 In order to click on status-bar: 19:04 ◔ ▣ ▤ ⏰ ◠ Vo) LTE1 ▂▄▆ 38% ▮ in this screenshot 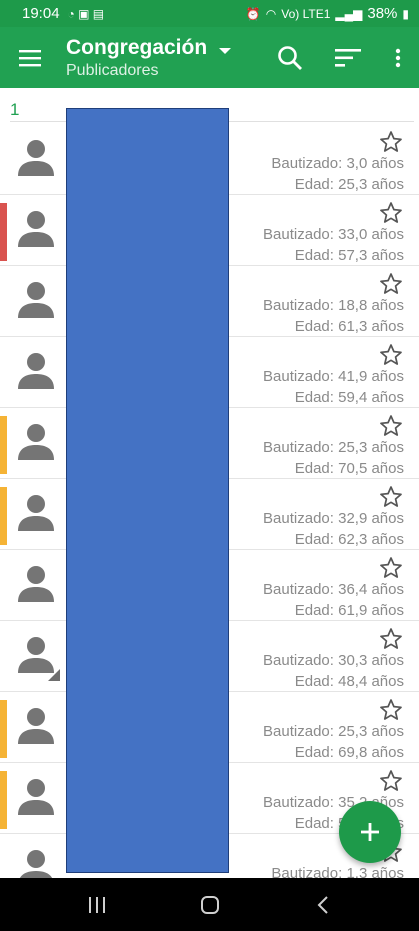, I will do `click(209, 13)`.